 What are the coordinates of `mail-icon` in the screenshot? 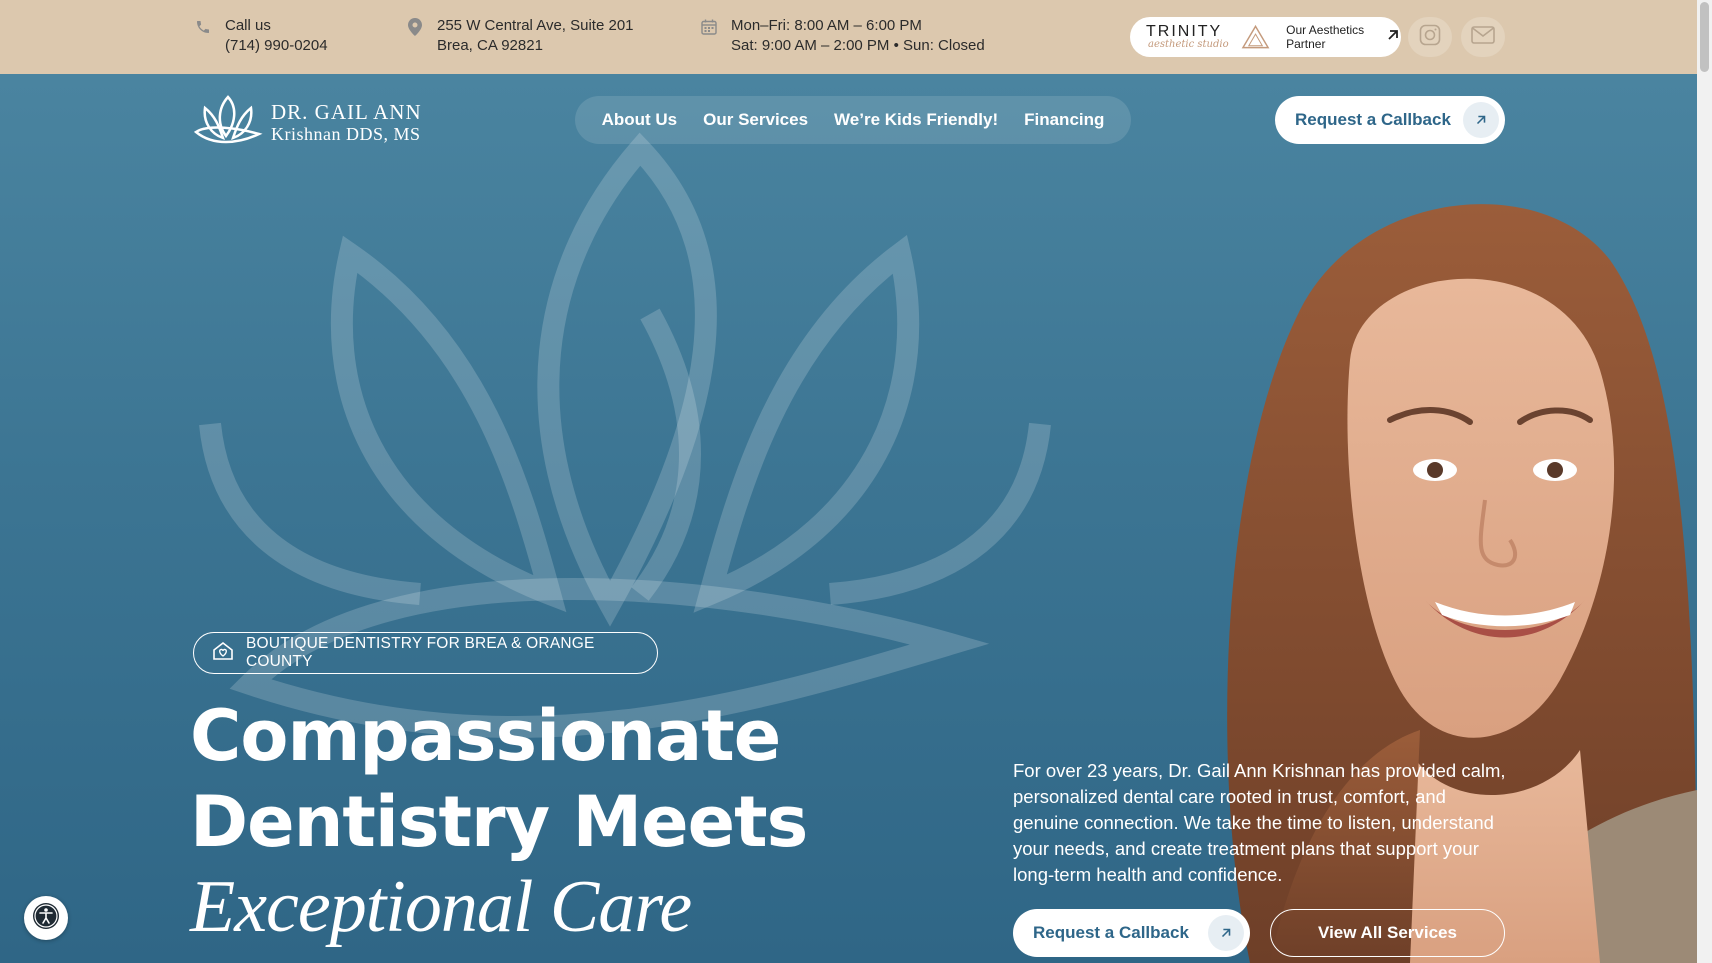 It's located at (1483, 37).